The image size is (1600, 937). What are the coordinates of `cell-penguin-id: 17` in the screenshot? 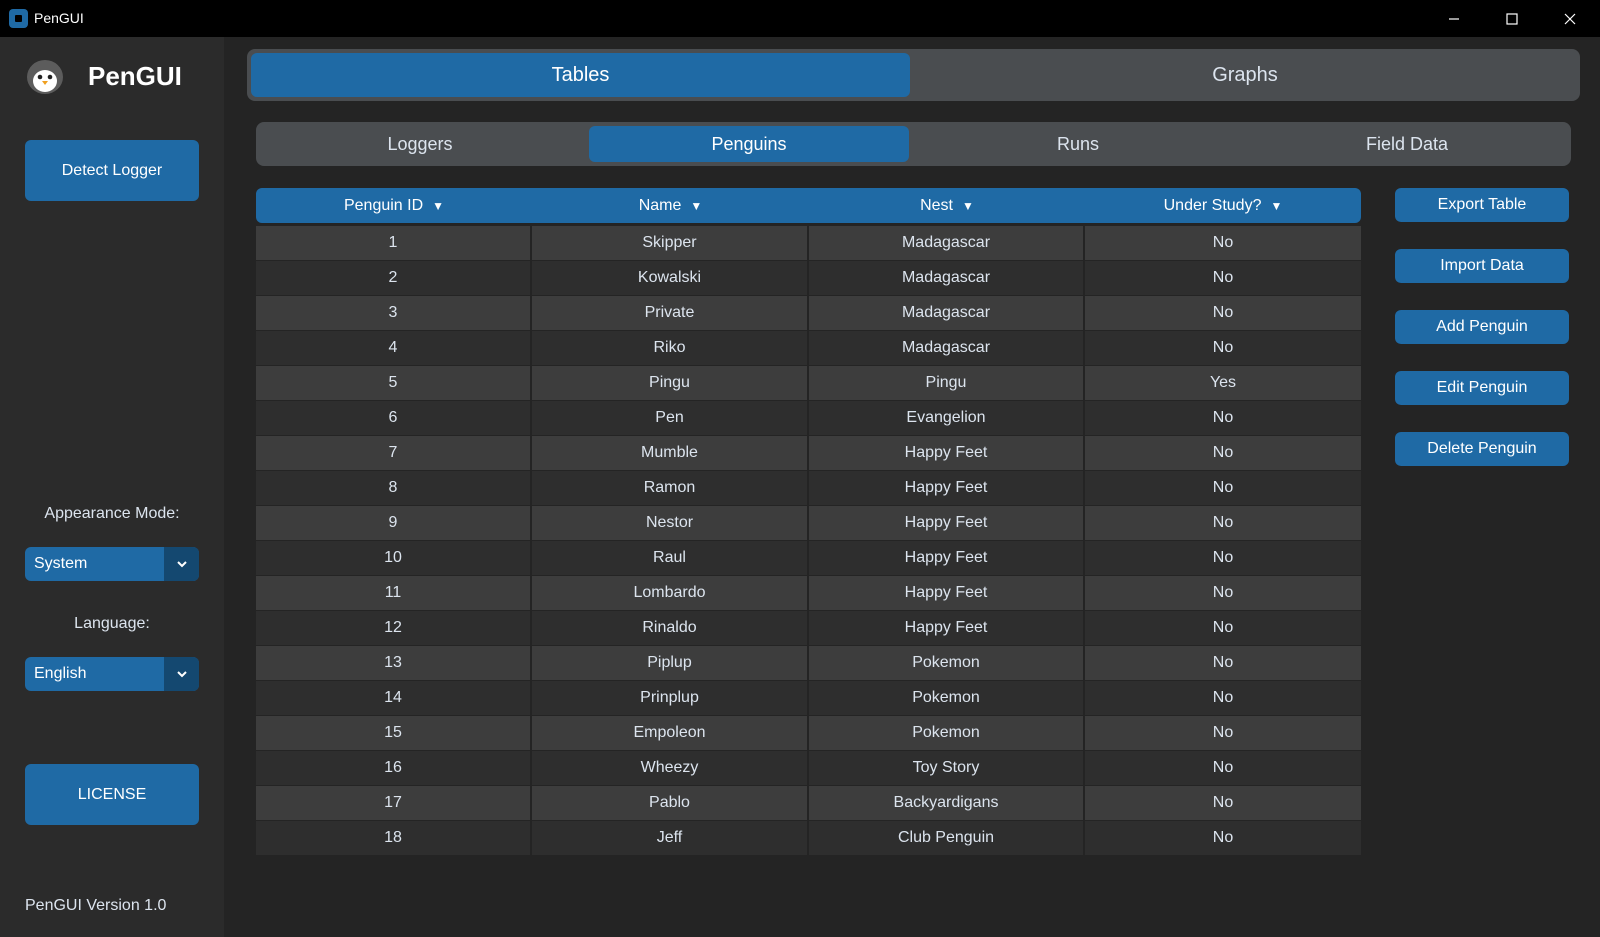 It's located at (393, 803).